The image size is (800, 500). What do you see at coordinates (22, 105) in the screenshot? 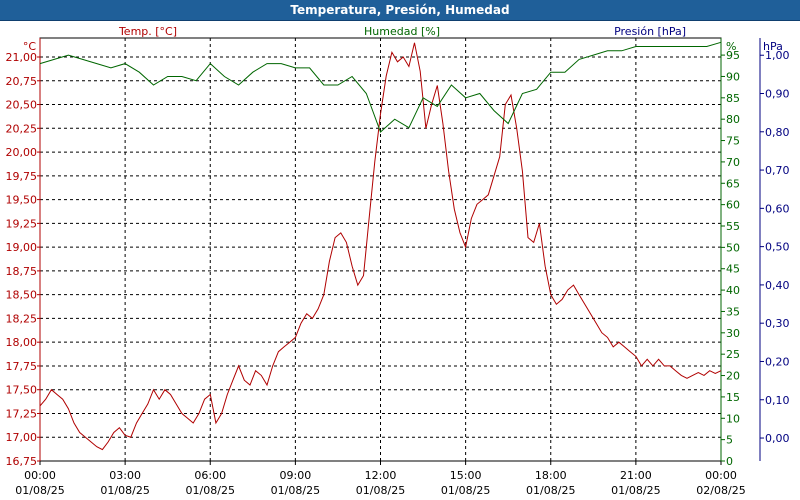
I see `temp-tick-label: 20,50` at bounding box center [22, 105].